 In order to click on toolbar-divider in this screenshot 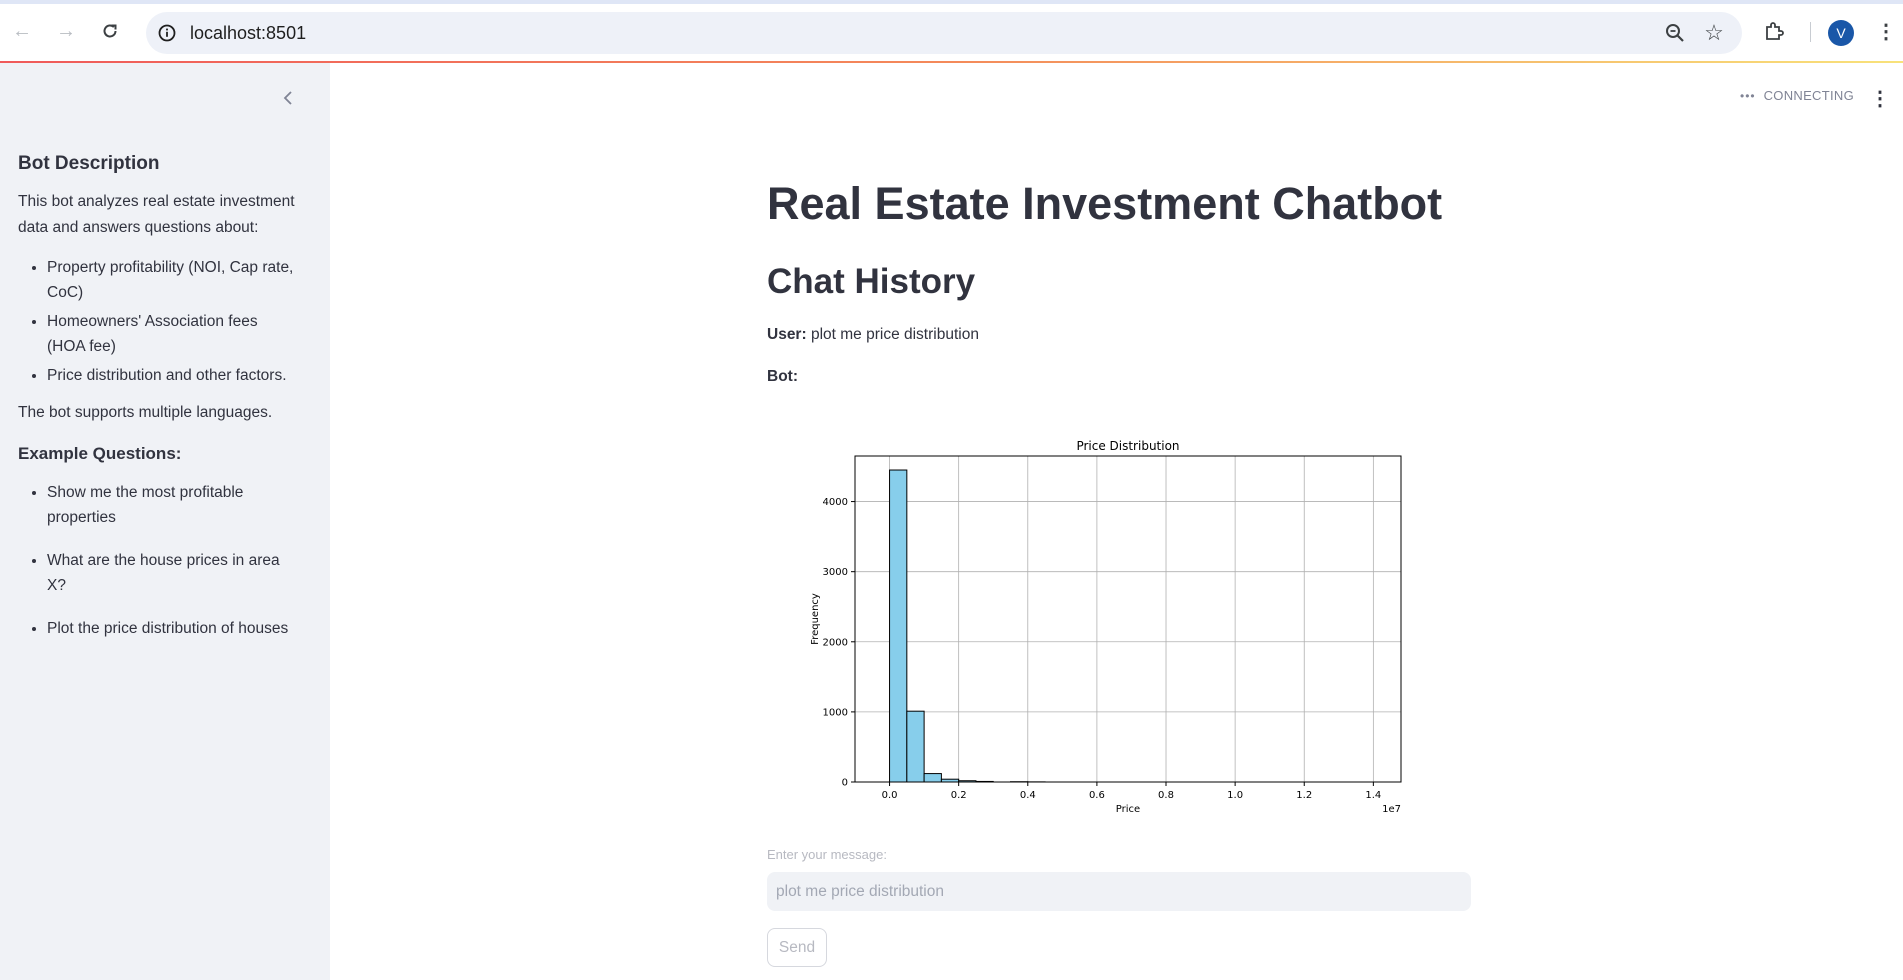, I will do `click(1810, 32)`.